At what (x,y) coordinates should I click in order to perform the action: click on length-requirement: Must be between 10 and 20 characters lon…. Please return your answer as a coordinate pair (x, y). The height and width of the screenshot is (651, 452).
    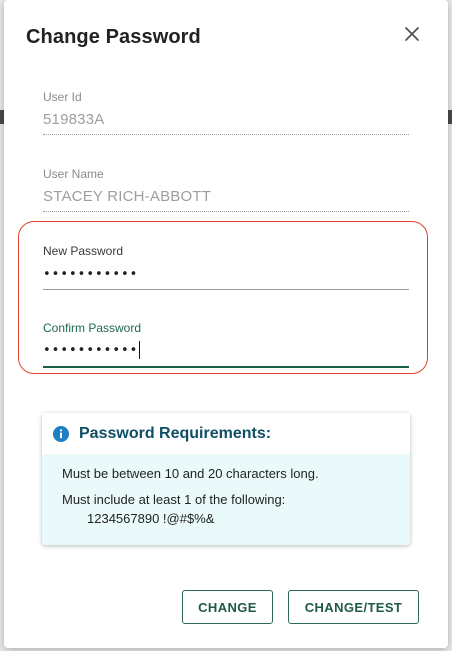
    Looking at the image, I should click on (190, 473).